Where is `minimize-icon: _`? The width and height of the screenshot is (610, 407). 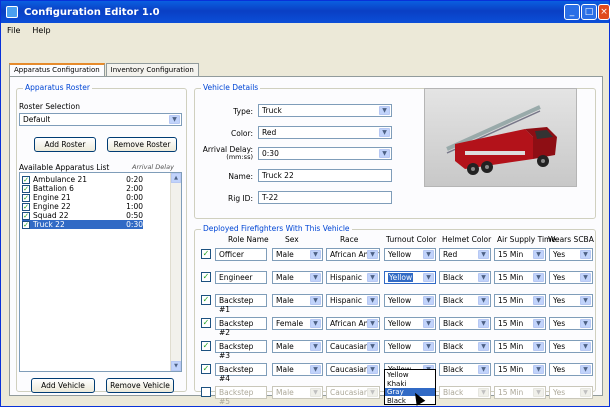
minimize-icon: _ is located at coordinates (572, 12).